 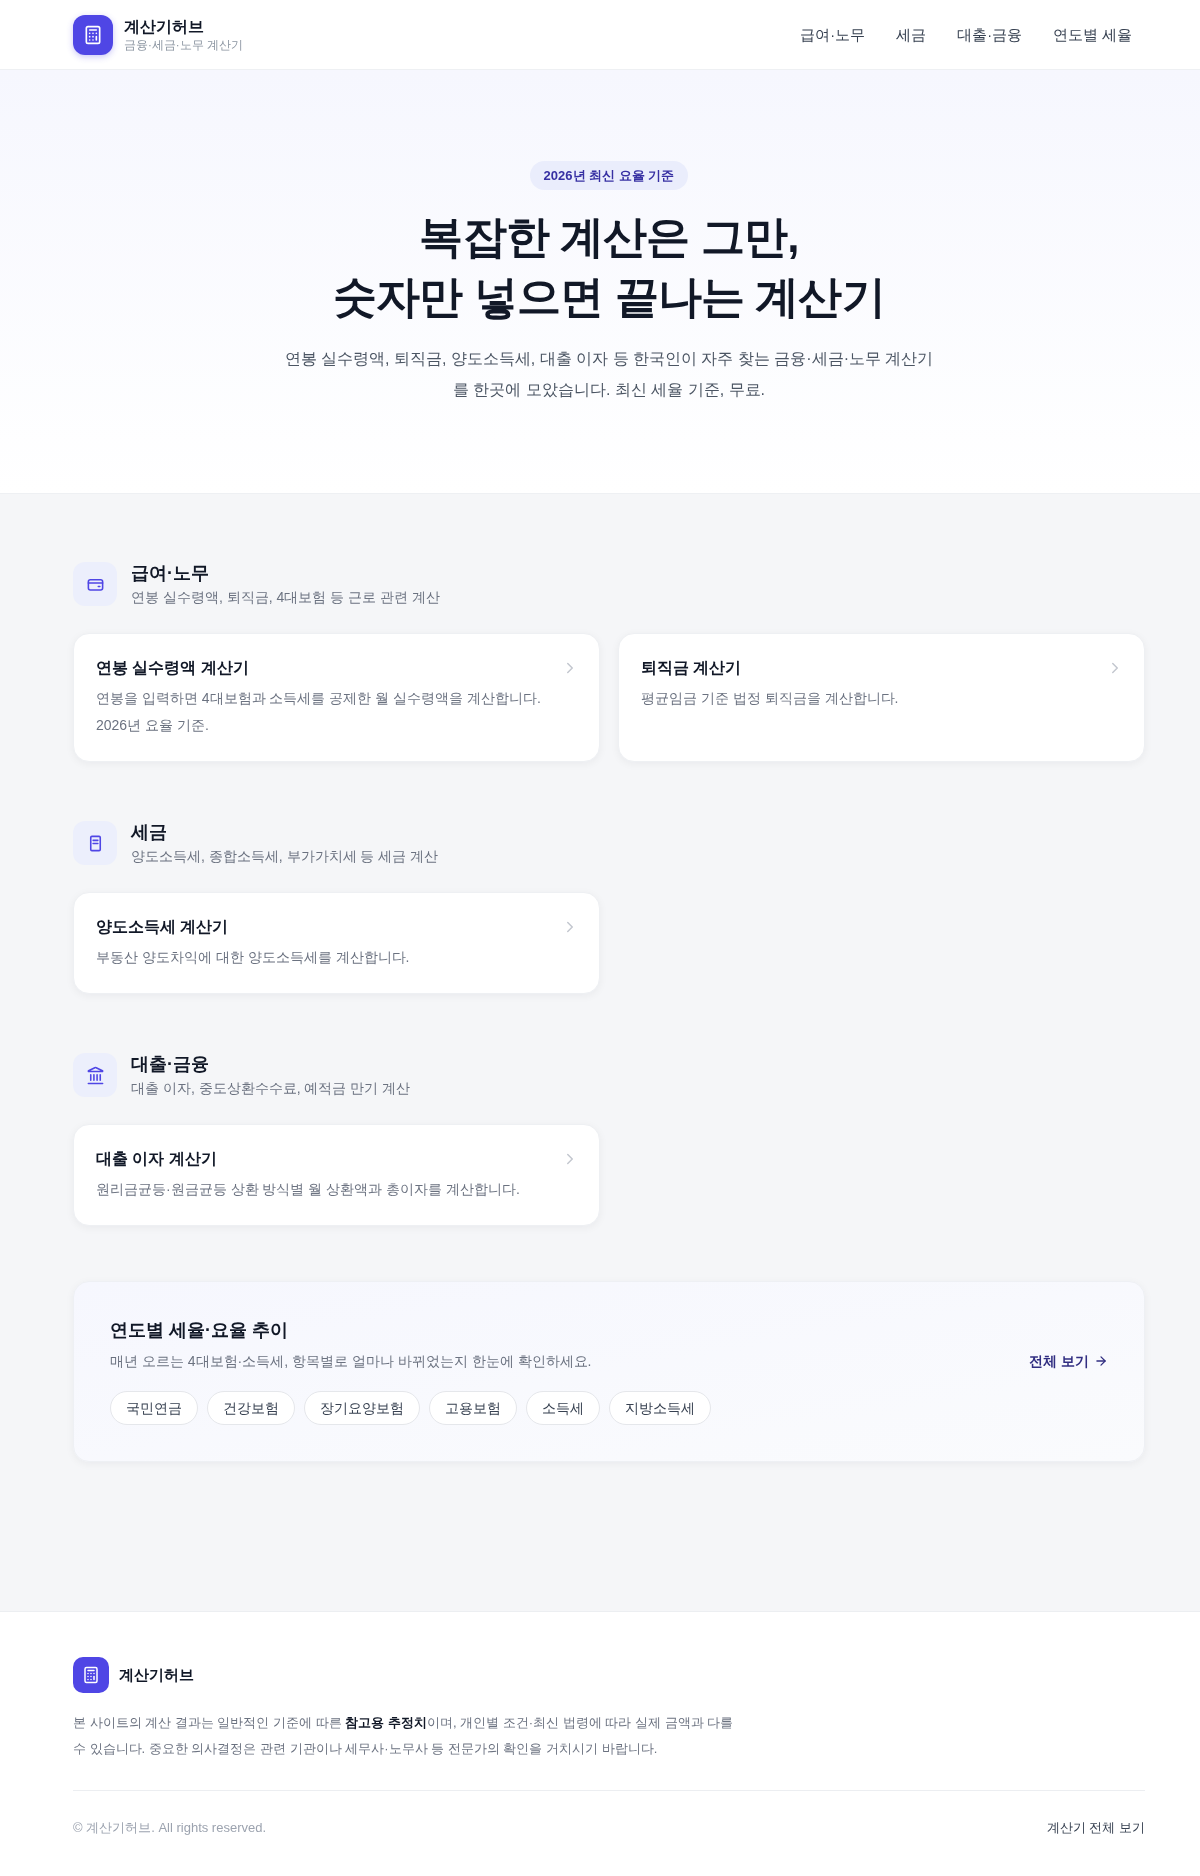 I want to click on yearly-rates-description: 매년 오르는 4대보험·소득세, 항목별로 얼마나 바뀌었는지 한눈에 확인하세요., so click(x=351, y=1361).